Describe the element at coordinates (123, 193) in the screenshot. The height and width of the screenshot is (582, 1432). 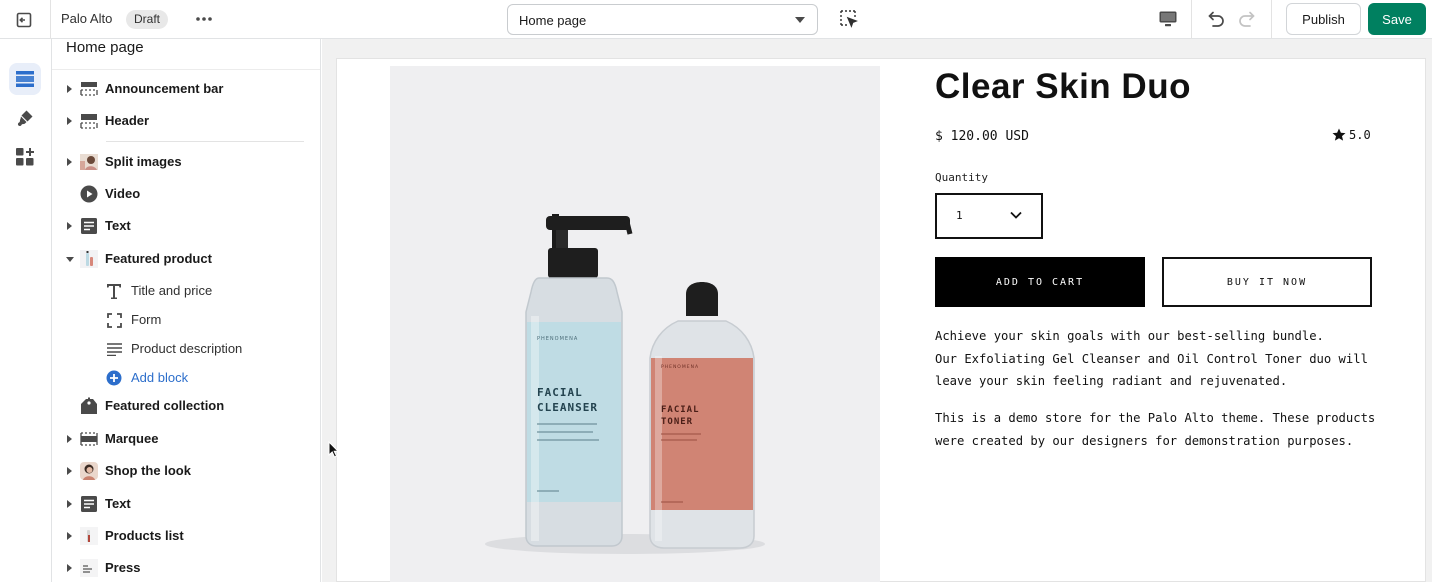
I see `section-label: Video` at that location.